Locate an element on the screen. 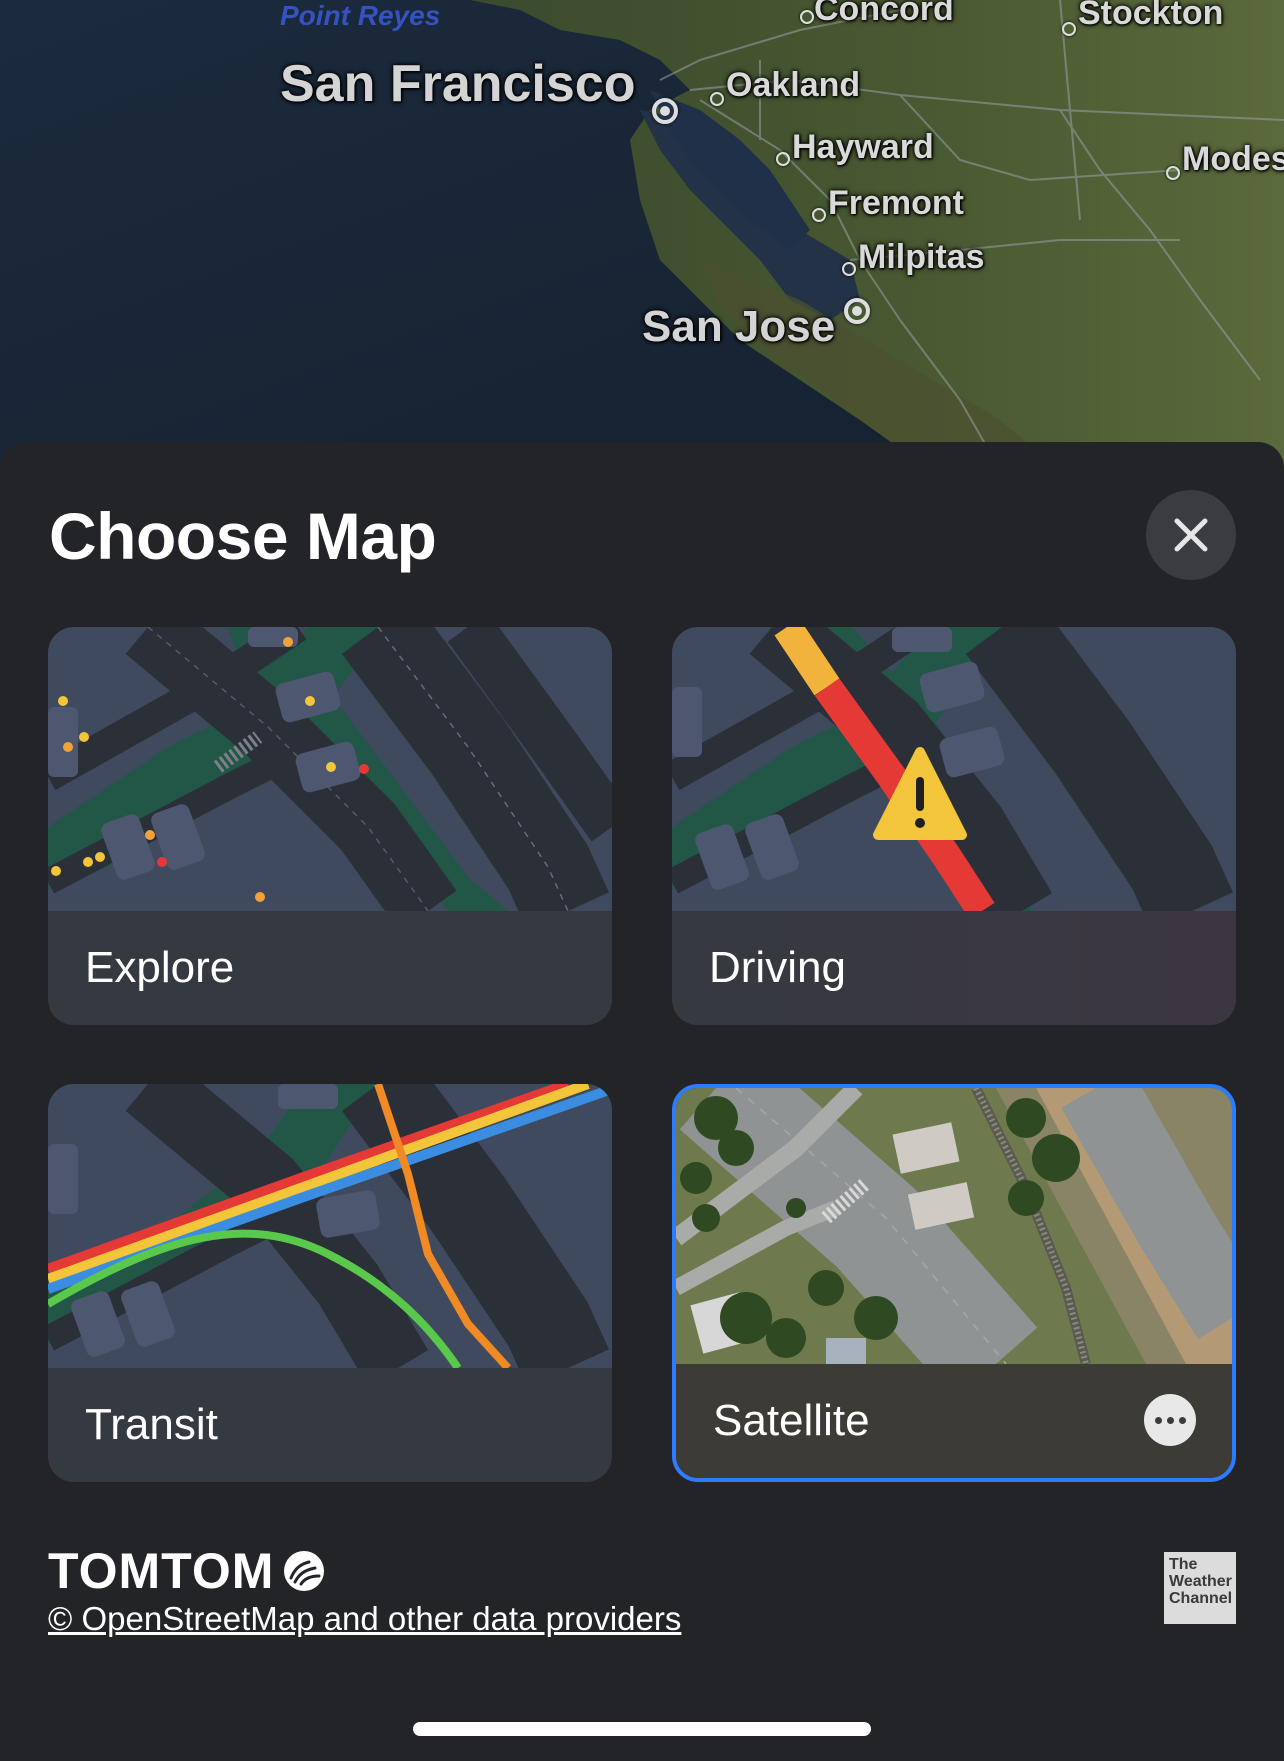 The image size is (1284, 1761). map-option-label: Transit is located at coordinates (151, 1424).